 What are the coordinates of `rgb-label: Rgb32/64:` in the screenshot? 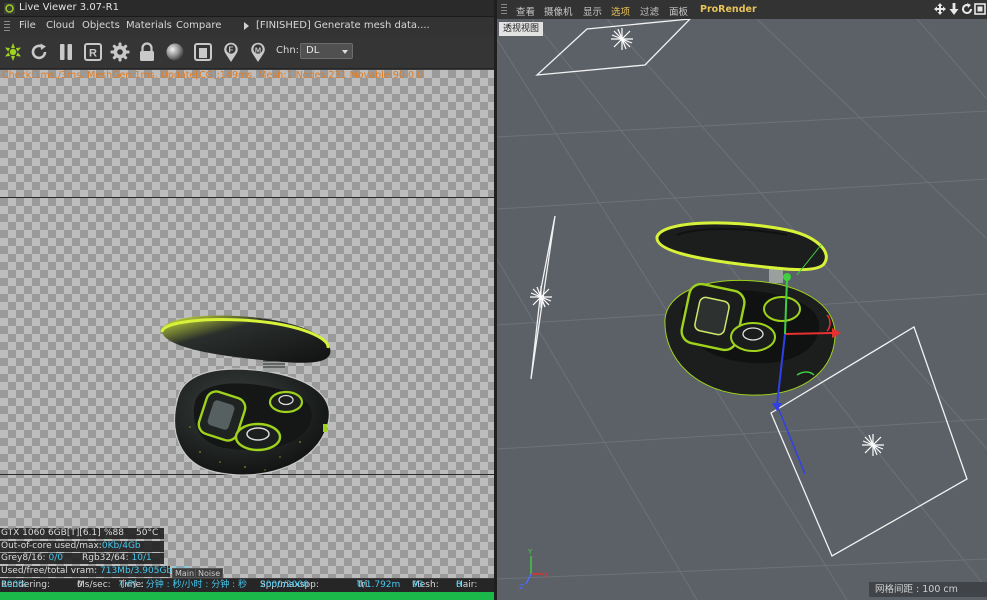 It's located at (105, 558).